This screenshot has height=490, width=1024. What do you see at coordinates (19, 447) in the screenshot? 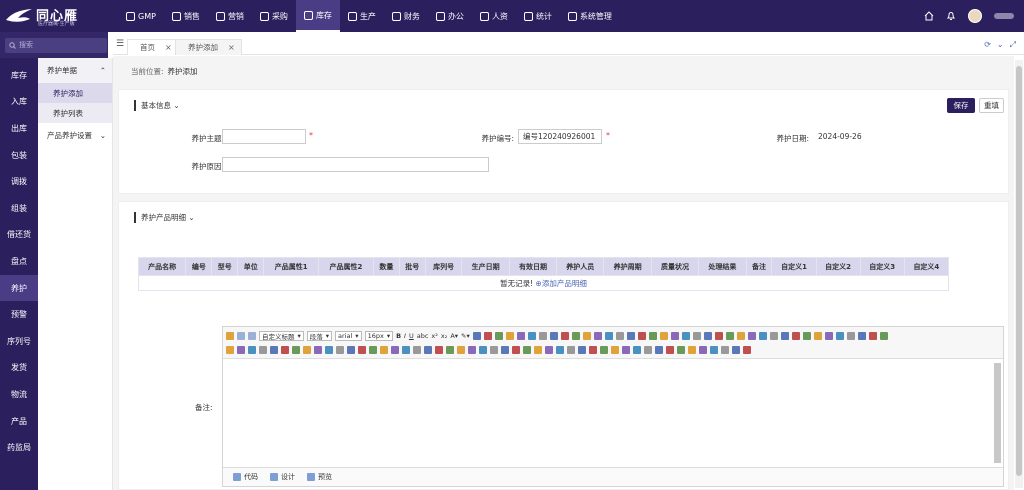
I see `sidebar-item-14: 药监局` at bounding box center [19, 447].